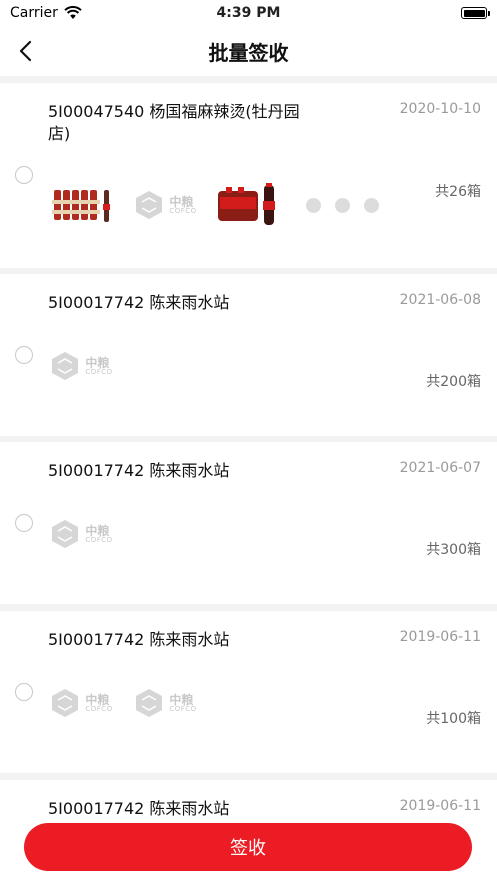  Describe the element at coordinates (440, 109) in the screenshot. I see `order-date: 2020-10-10` at that location.